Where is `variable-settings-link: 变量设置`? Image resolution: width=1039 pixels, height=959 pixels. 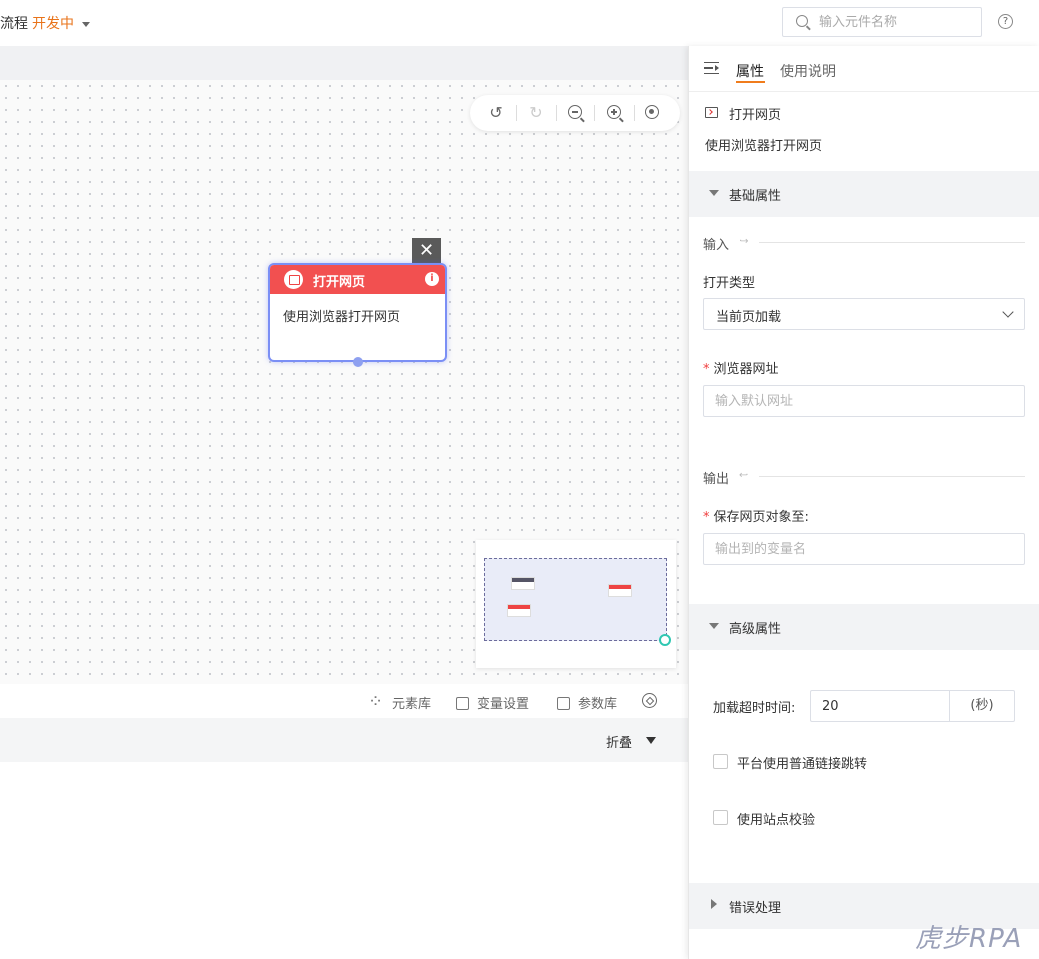 variable-settings-link: 变量设置 is located at coordinates (492, 702).